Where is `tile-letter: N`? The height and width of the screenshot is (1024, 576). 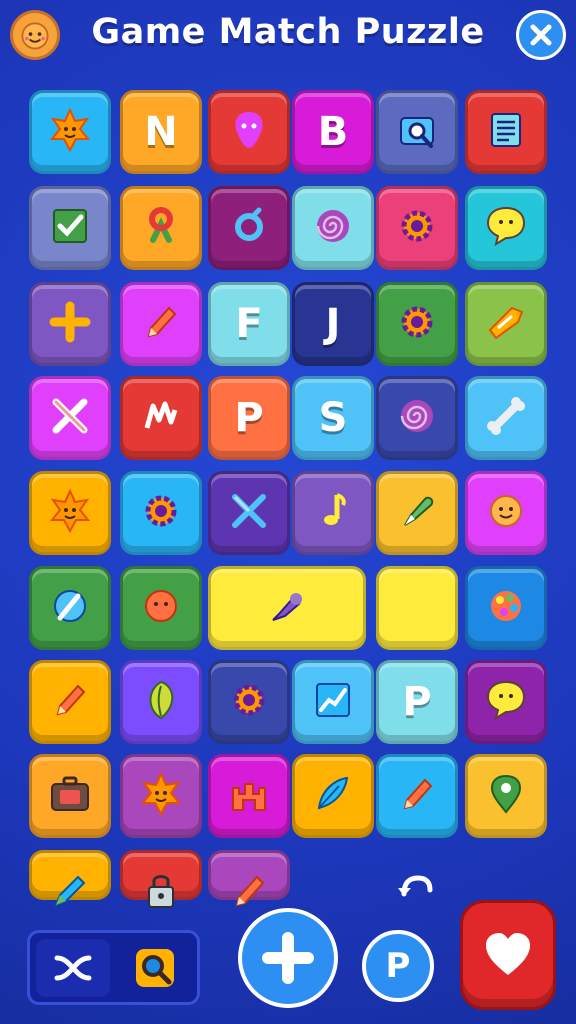
tile-letter: N is located at coordinates (161, 132).